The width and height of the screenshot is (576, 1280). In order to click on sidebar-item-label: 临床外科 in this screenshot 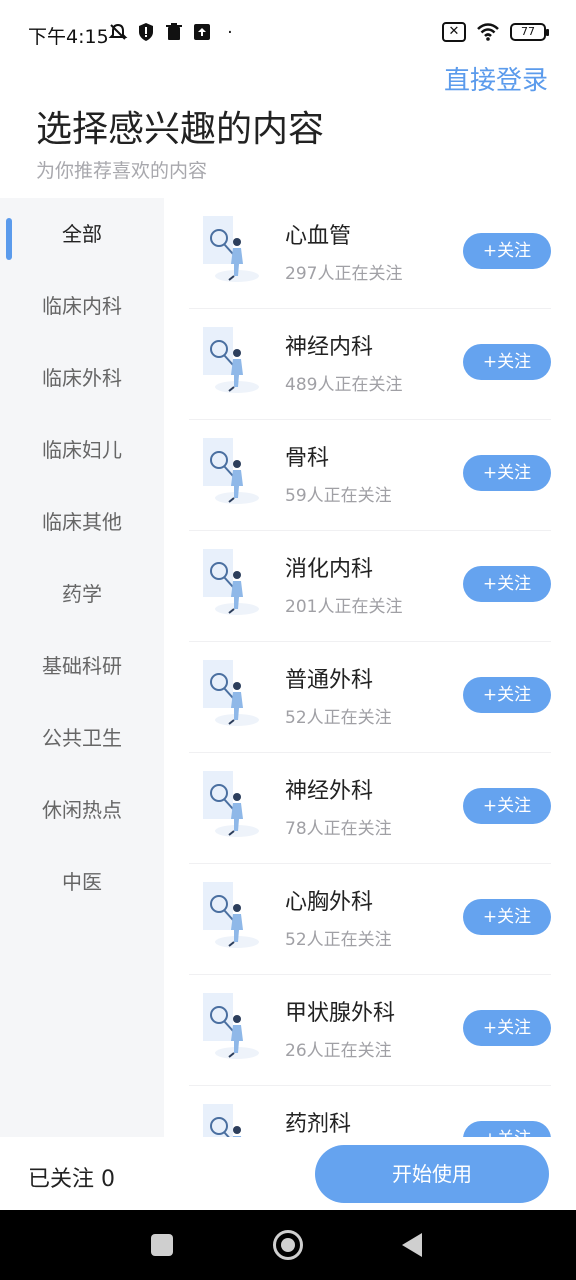, I will do `click(82, 378)`.